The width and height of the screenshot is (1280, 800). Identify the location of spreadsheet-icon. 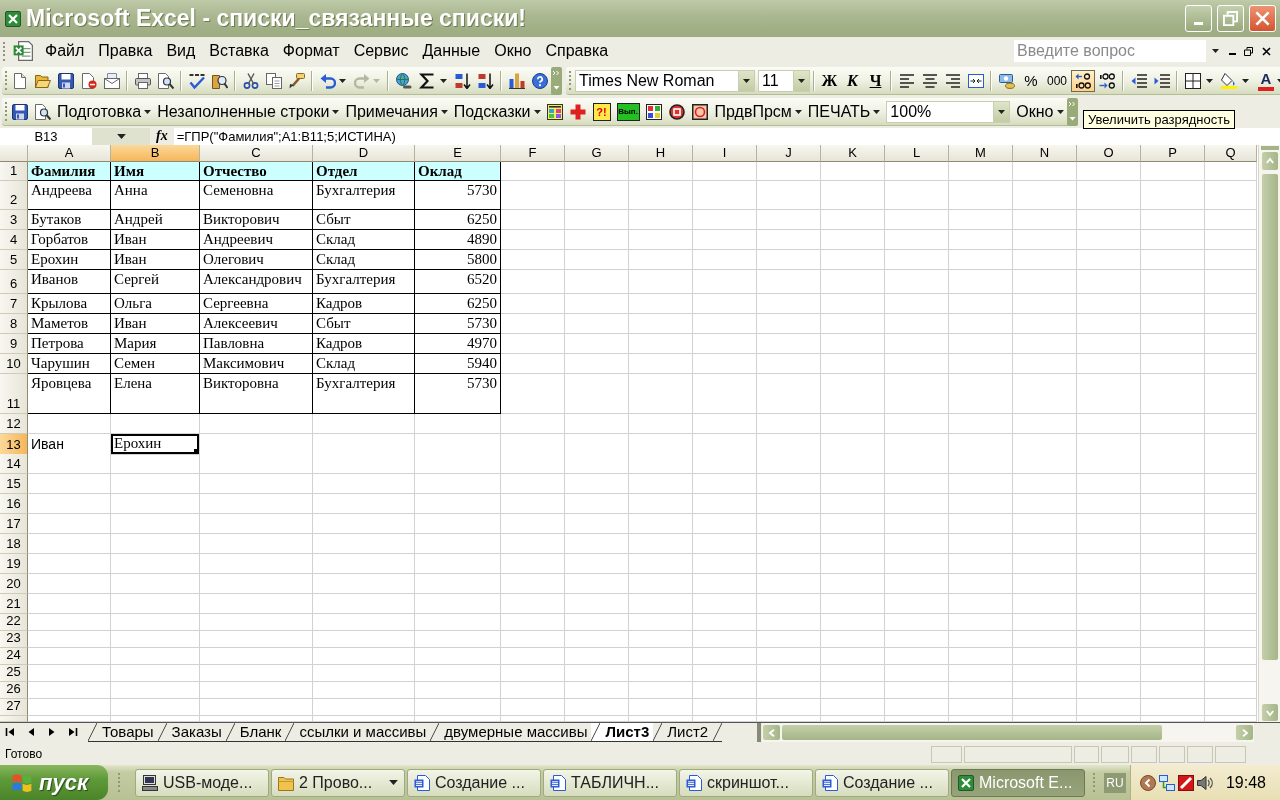
(13, 18).